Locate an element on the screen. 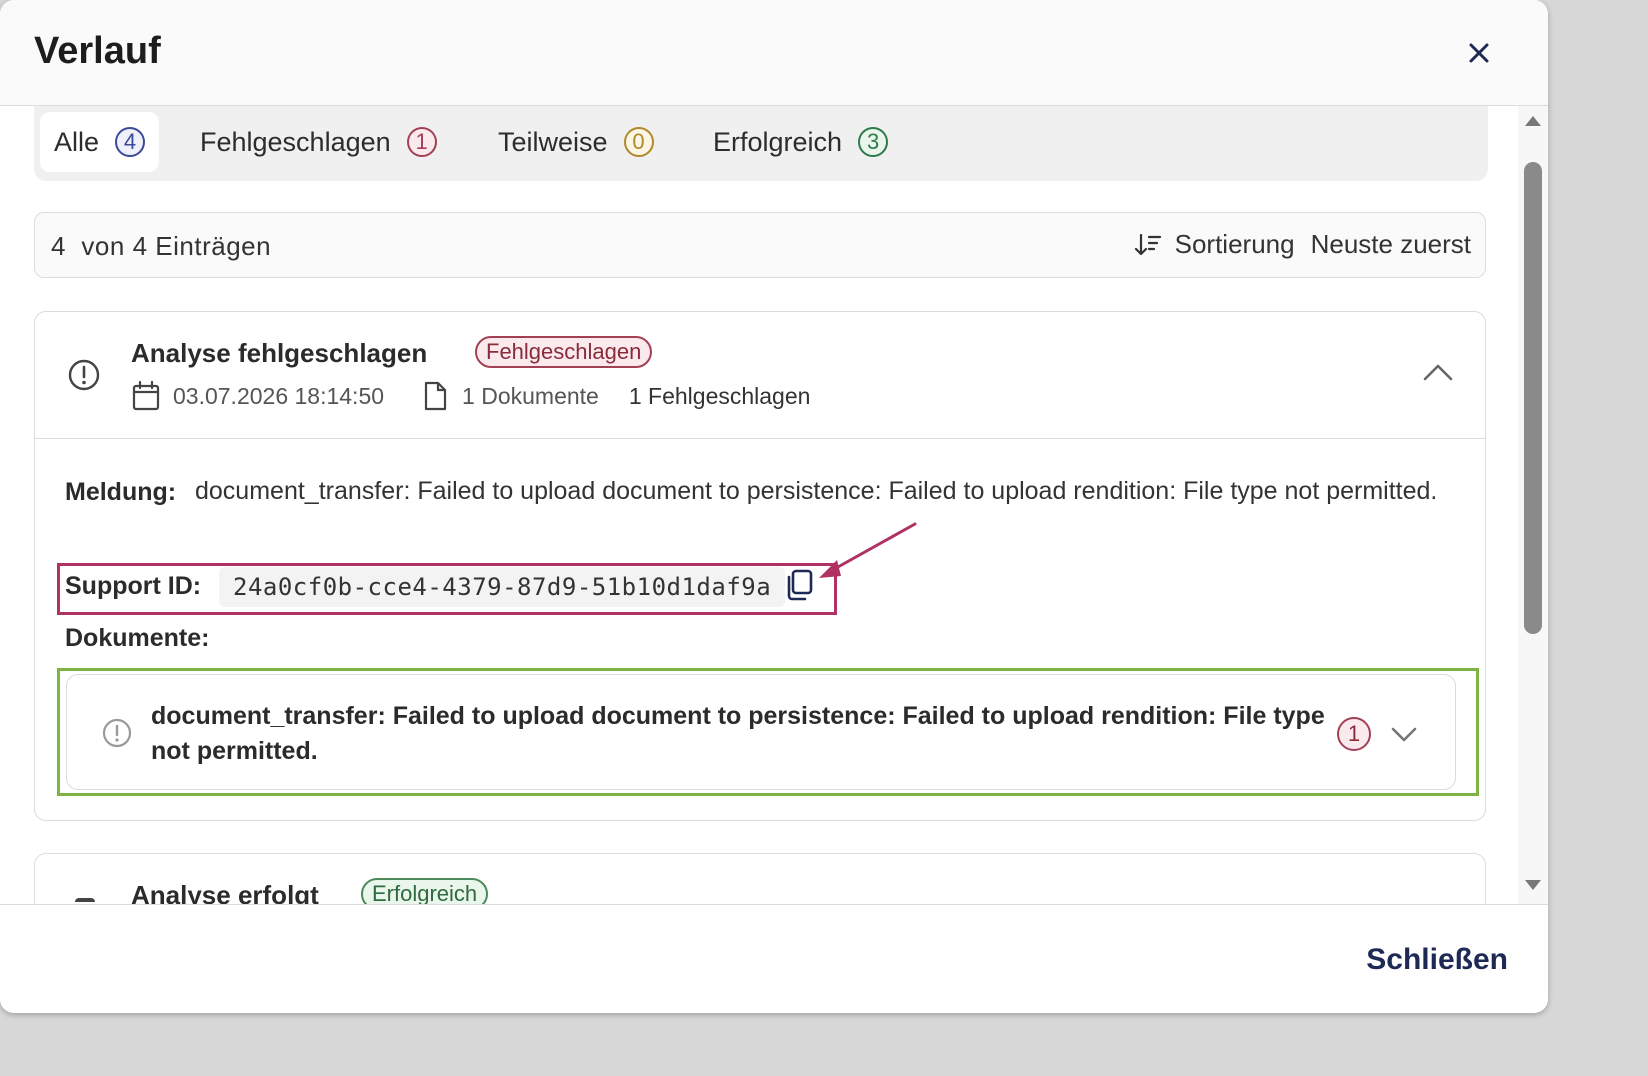  dialog-header: Verlauf is located at coordinates (774, 53).